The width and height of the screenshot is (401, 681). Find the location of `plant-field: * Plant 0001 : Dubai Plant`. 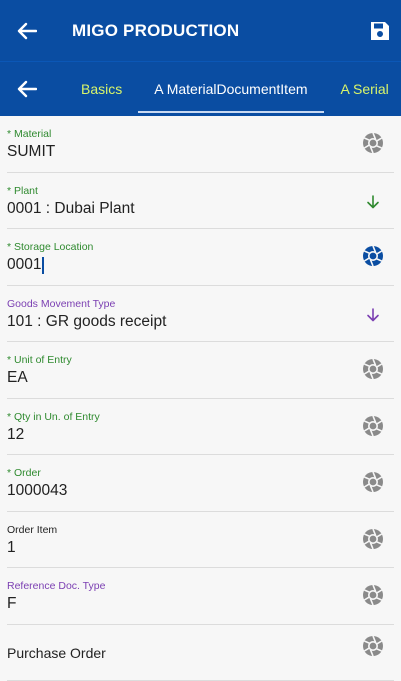

plant-field: * Plant 0001 : Dubai Plant is located at coordinates (200, 201).